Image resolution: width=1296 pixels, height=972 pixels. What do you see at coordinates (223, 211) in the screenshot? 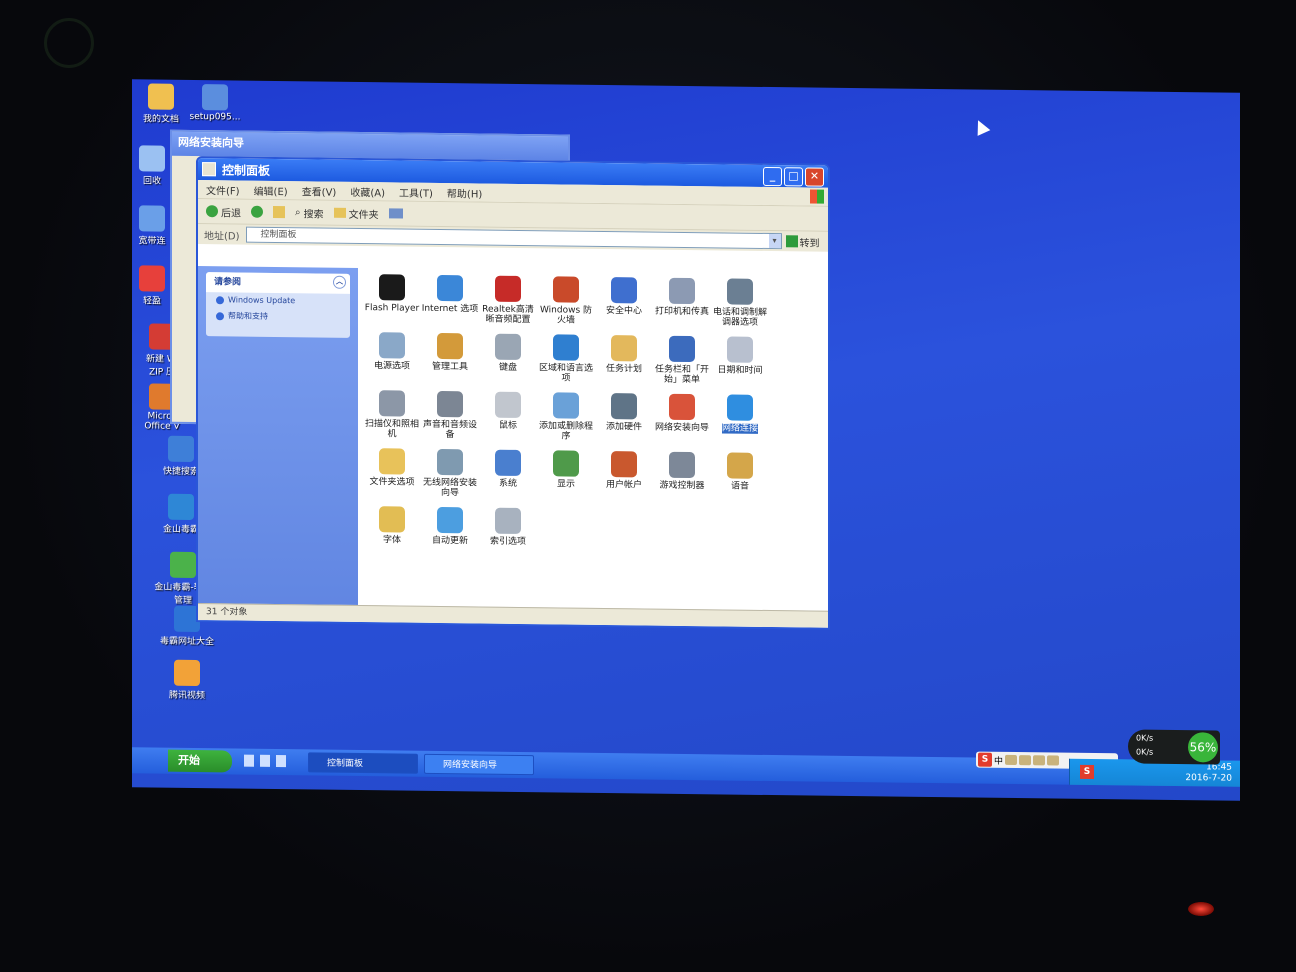
I see `back-button: 后退` at bounding box center [223, 211].